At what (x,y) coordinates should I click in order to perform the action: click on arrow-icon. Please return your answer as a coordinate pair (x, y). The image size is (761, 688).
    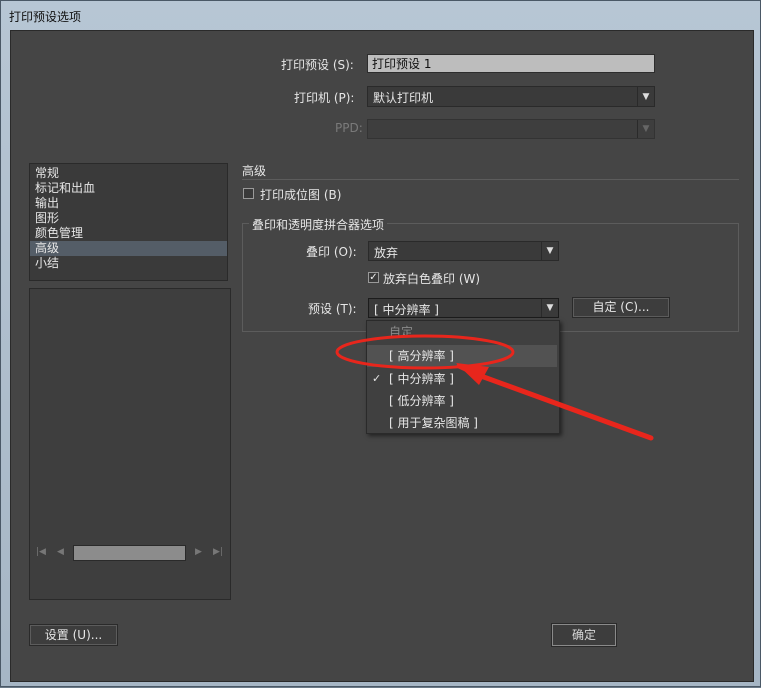
    Looking at the image, I should click on (555, 402).